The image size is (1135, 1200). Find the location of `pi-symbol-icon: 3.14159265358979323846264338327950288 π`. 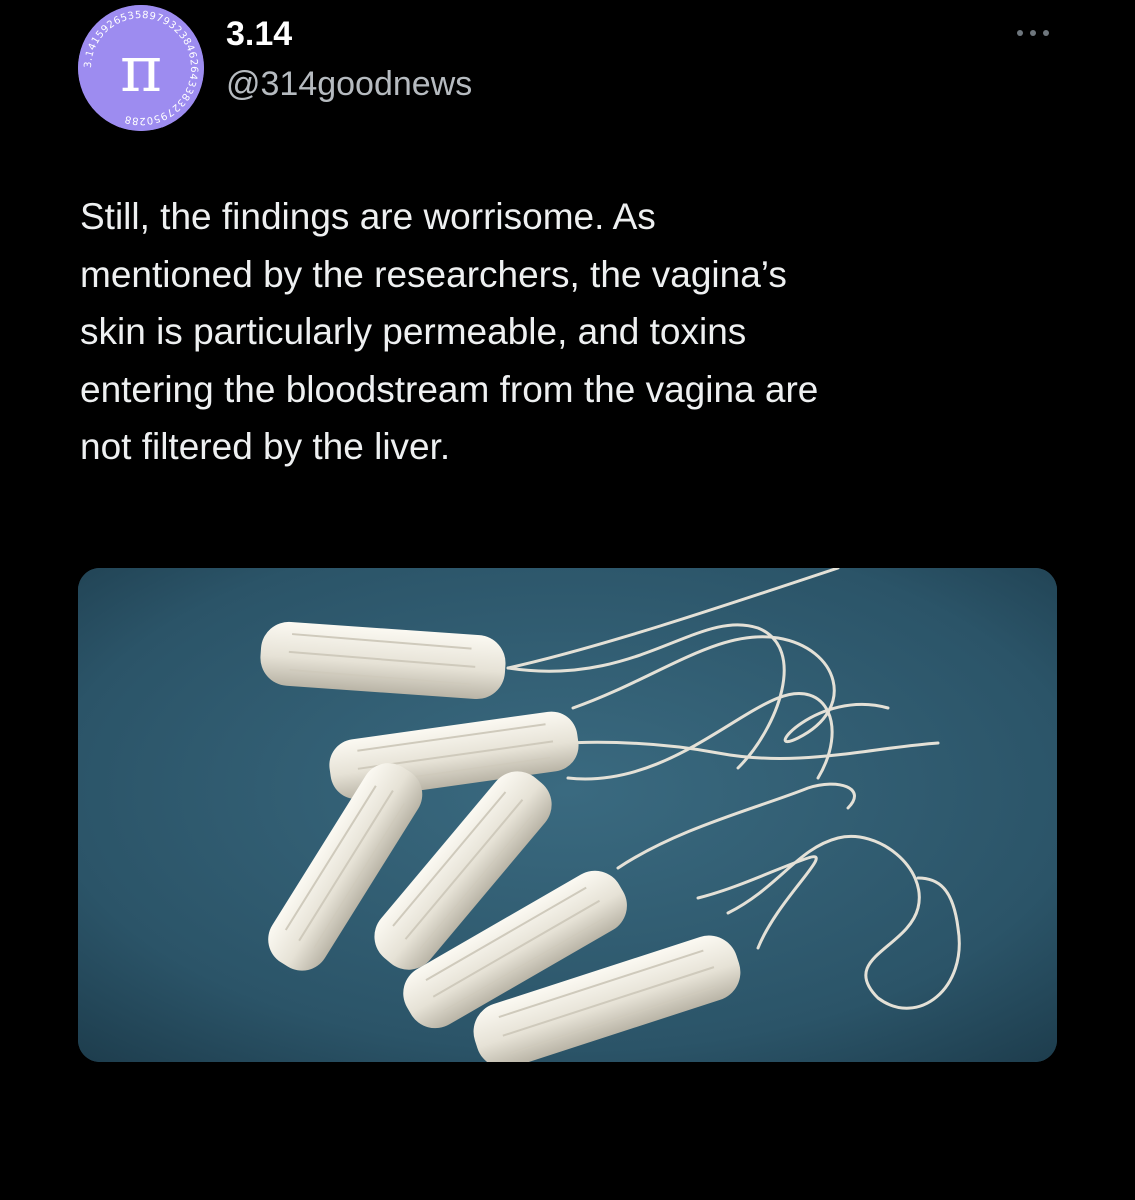

pi-symbol-icon: 3.14159265358979323846264338327950288 π is located at coordinates (141, 68).